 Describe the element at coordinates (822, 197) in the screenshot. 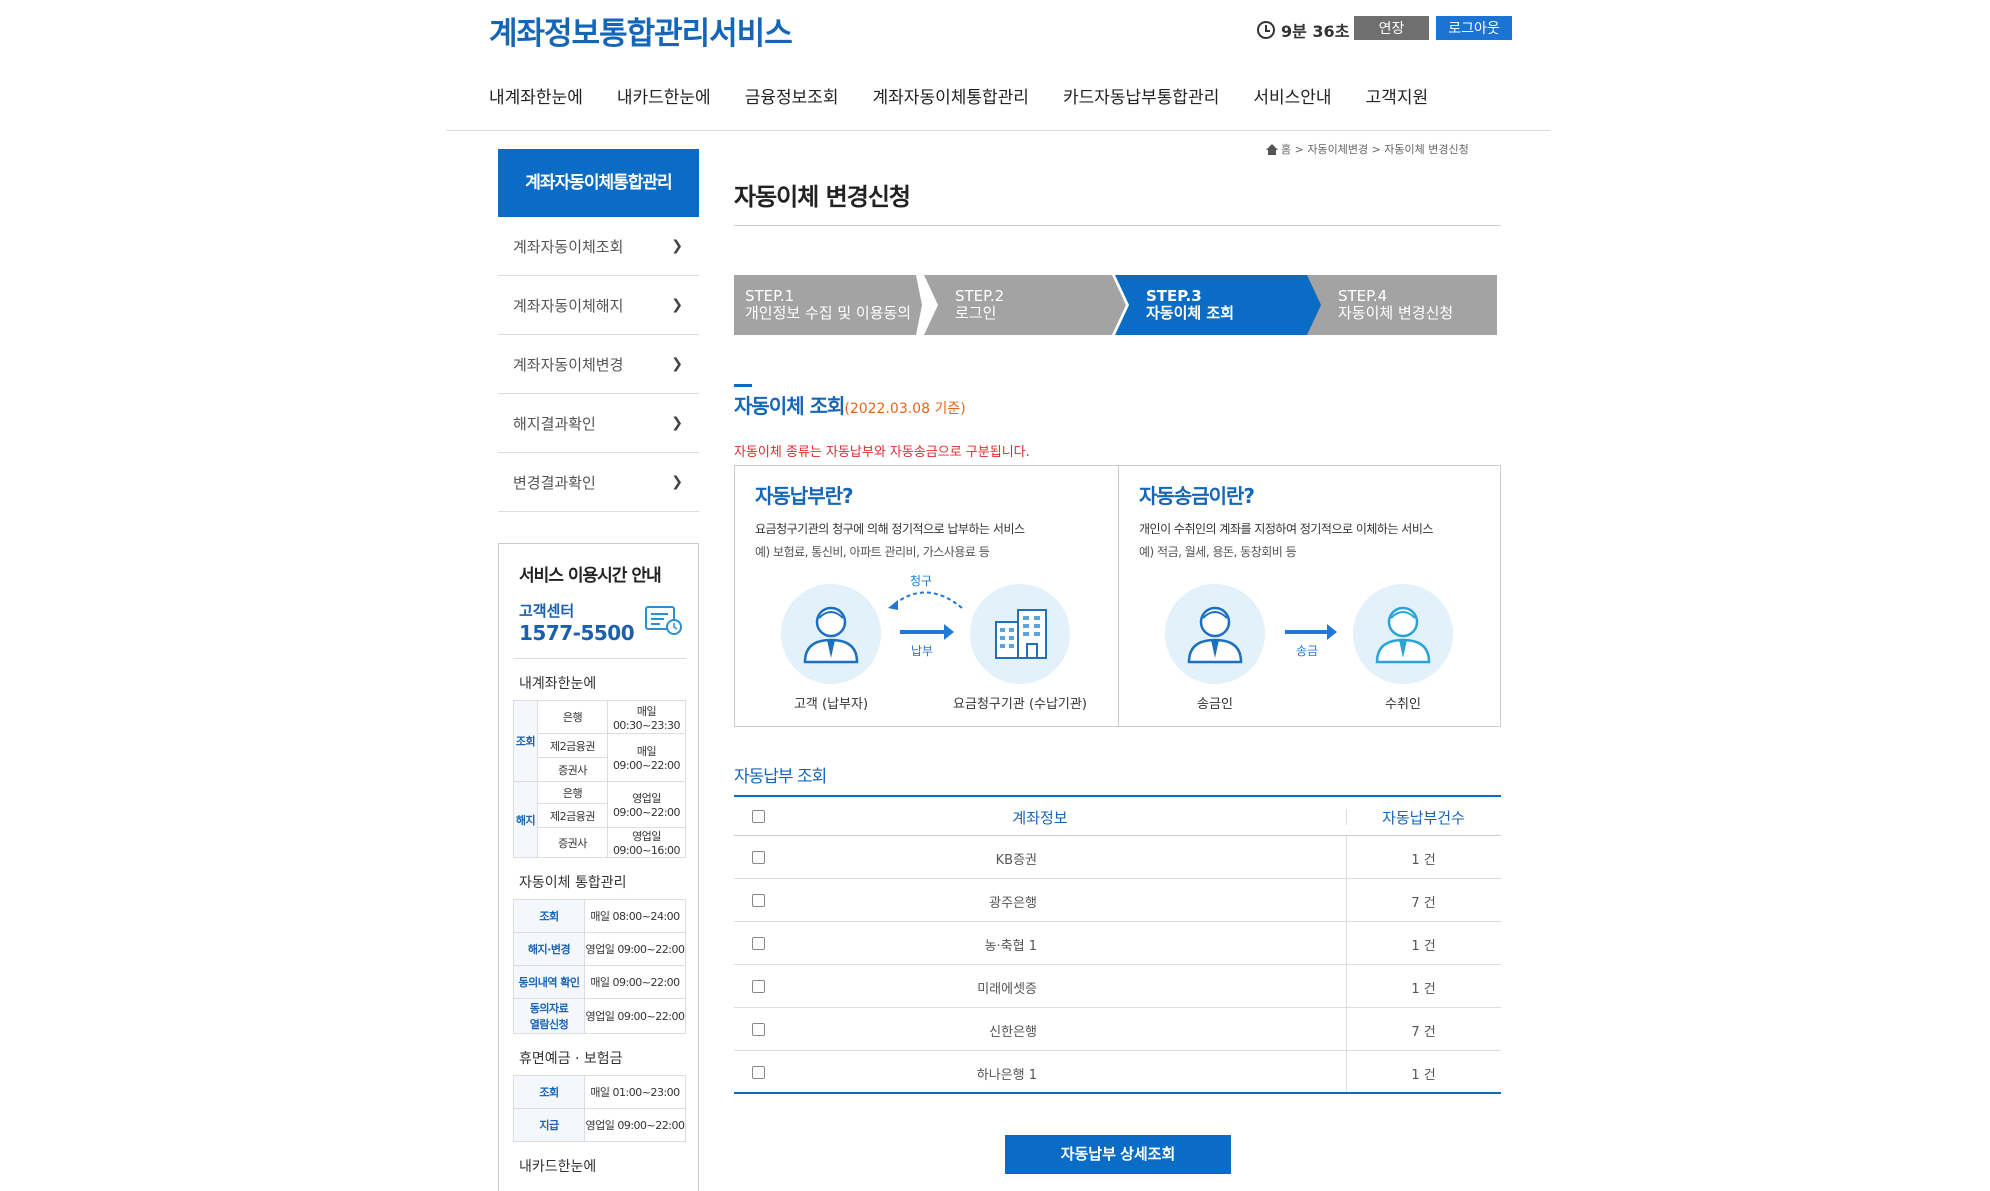

I see `page-title: 자동이체 변경신청` at that location.